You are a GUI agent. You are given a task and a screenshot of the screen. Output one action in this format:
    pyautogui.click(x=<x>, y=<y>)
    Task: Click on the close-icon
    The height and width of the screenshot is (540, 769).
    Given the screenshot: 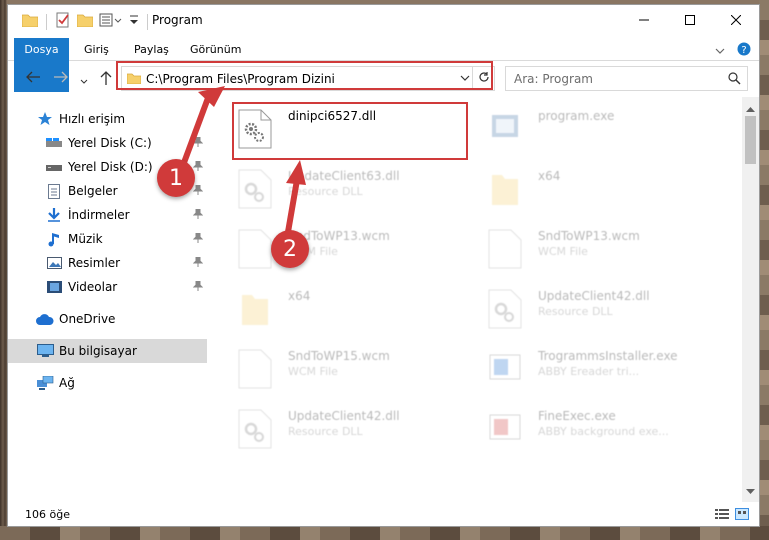 What is the action you would take?
    pyautogui.click(x=736, y=21)
    